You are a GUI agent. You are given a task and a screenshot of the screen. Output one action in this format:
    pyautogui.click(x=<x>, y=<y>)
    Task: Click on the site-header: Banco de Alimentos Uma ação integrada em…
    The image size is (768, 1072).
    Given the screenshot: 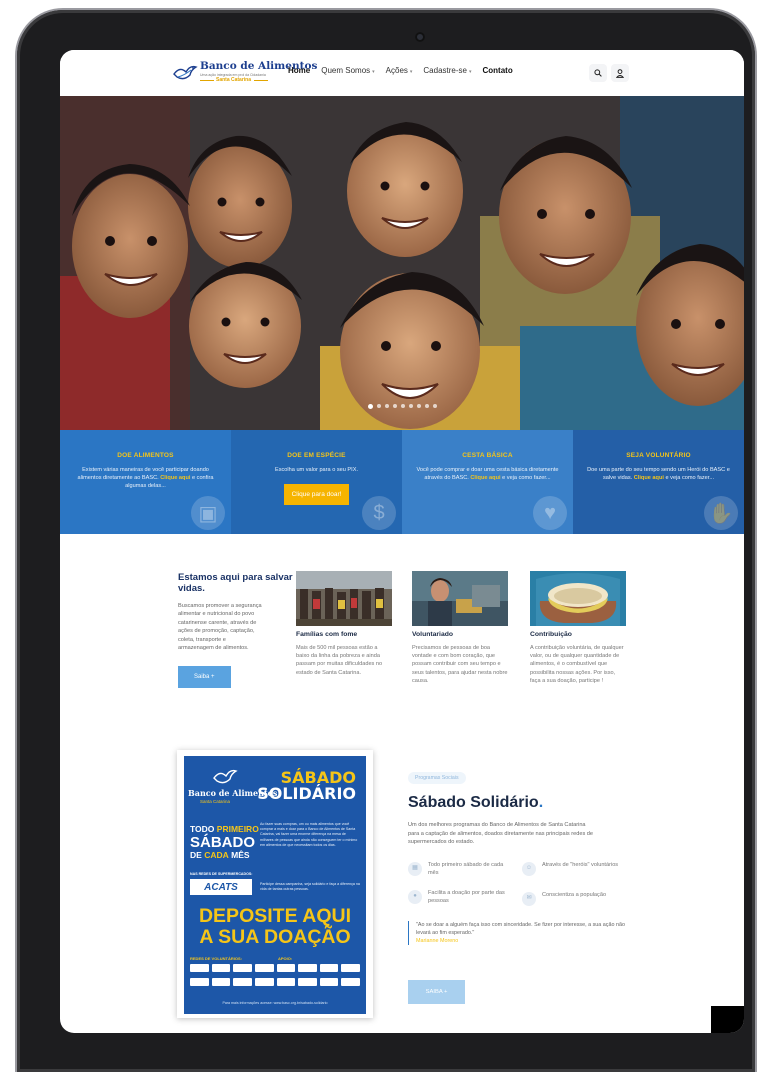 What is the action you would take?
    pyautogui.click(x=402, y=73)
    